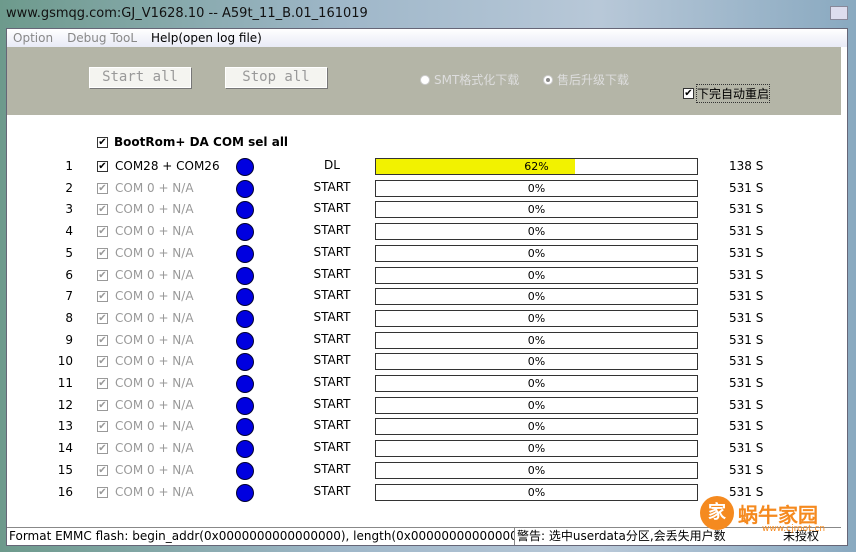  What do you see at coordinates (167, 166) in the screenshot?
I see `port-label: COM28 + COM26` at bounding box center [167, 166].